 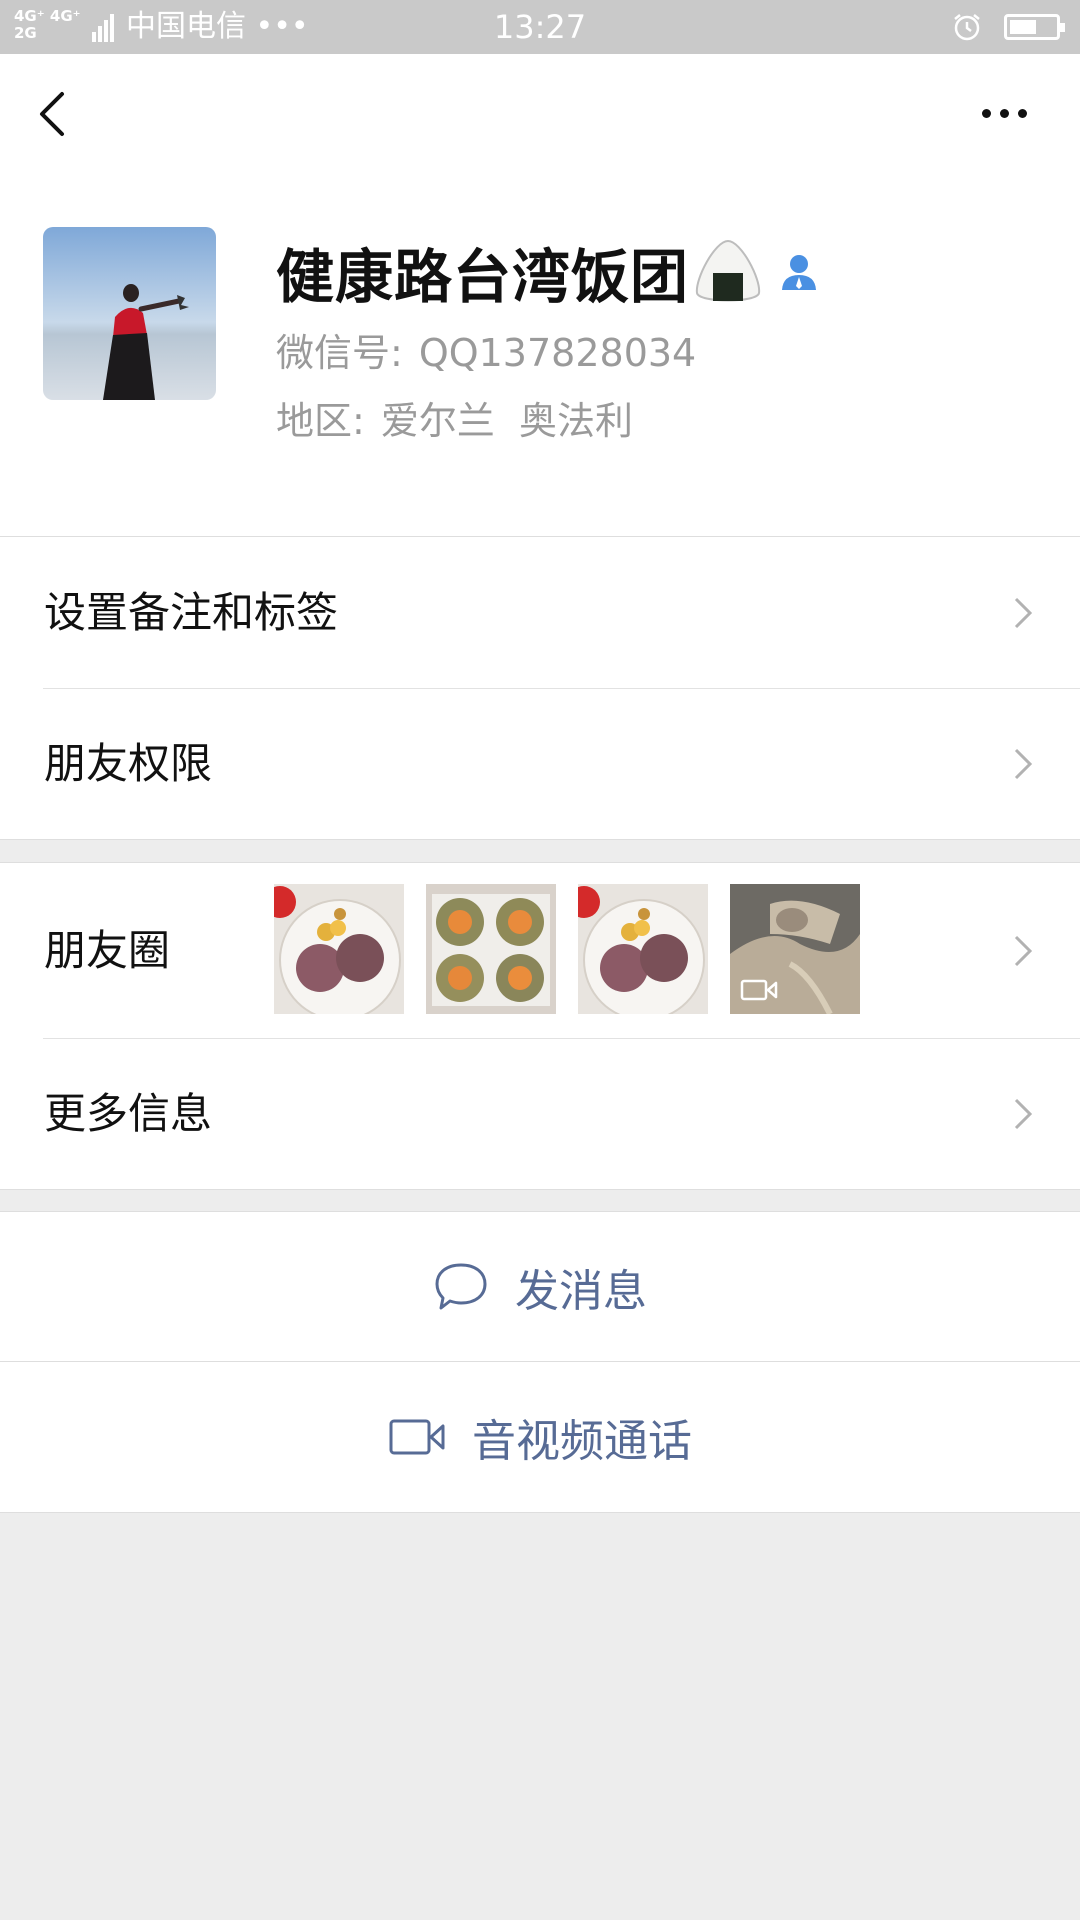 What do you see at coordinates (540, 1113) in the screenshot?
I see `more-info-row: 更多信息` at bounding box center [540, 1113].